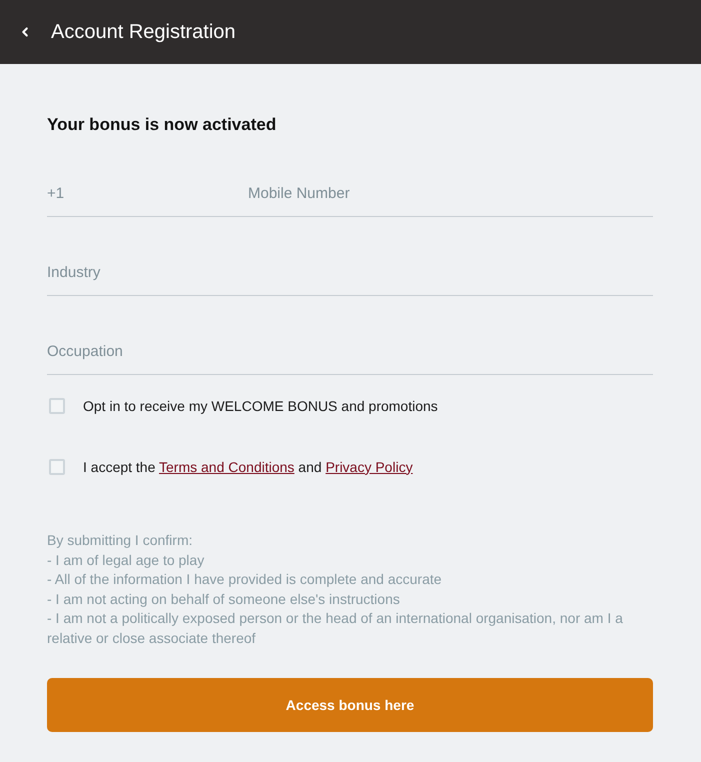 This screenshot has width=701, height=762. I want to click on text-input: Occupation, so click(350, 355).